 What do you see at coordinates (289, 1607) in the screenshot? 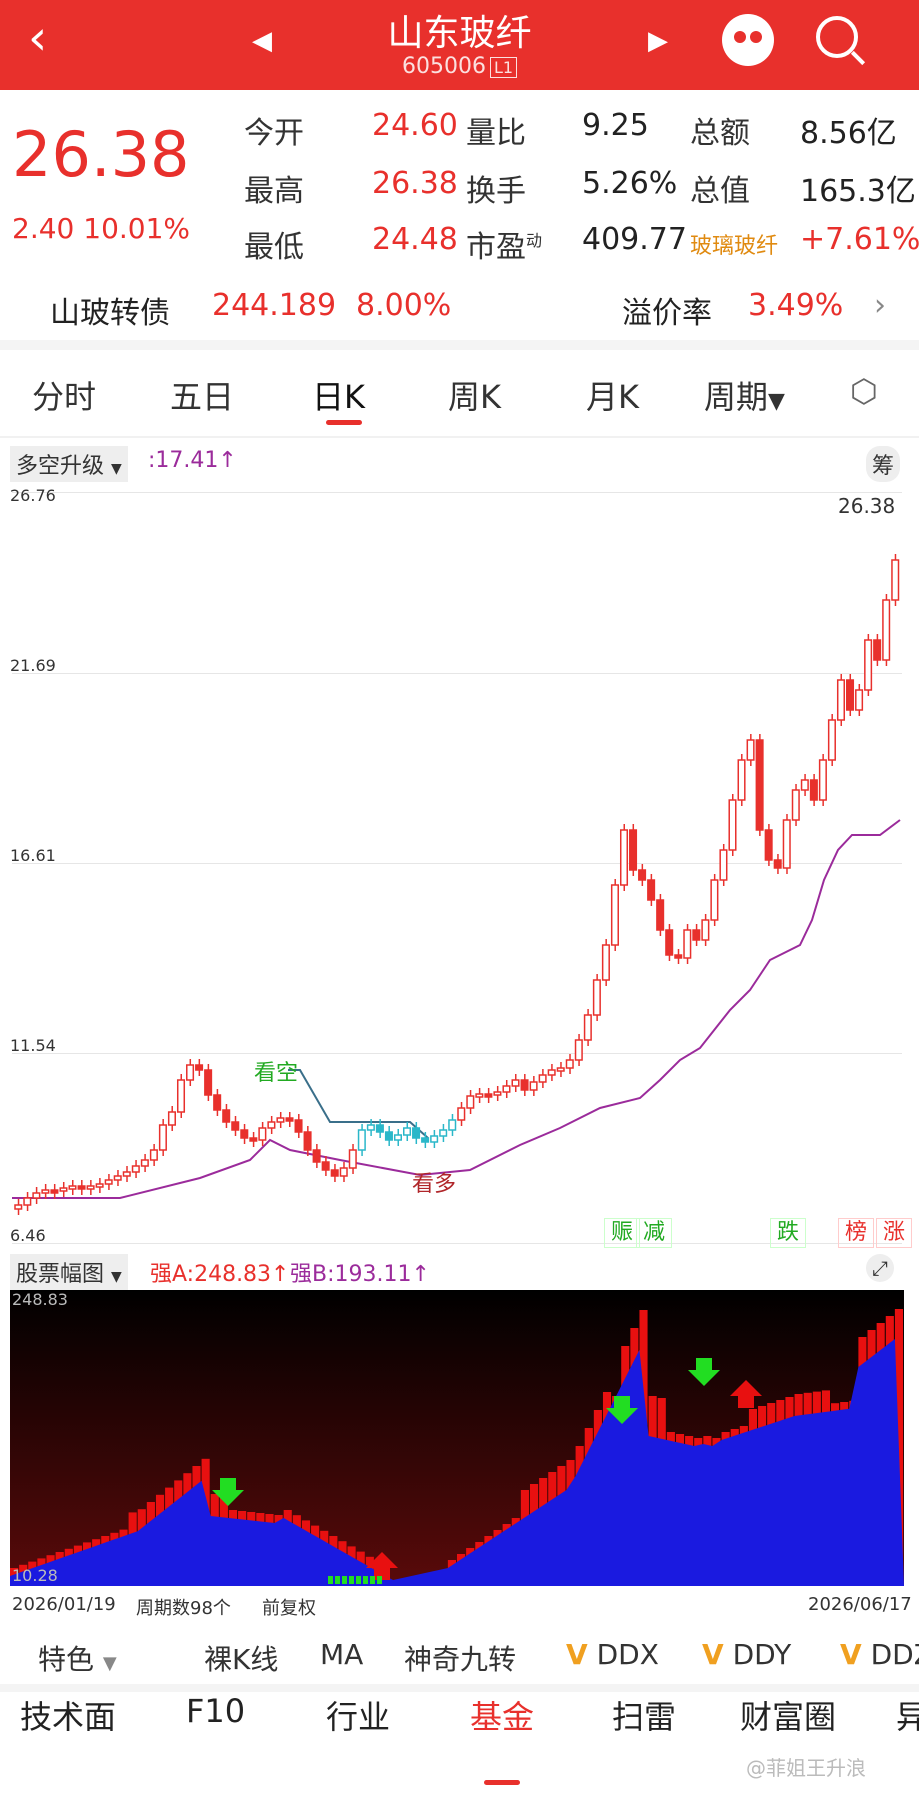
I see `adjust-mode: 前复权` at bounding box center [289, 1607].